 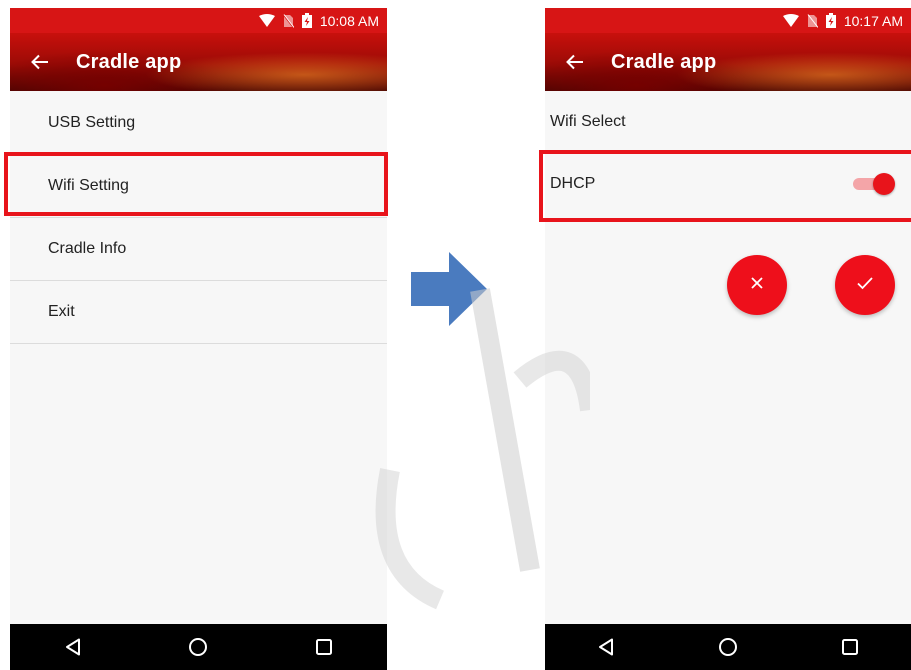 I want to click on wifi-select-row: Wifi Select, so click(x=728, y=122).